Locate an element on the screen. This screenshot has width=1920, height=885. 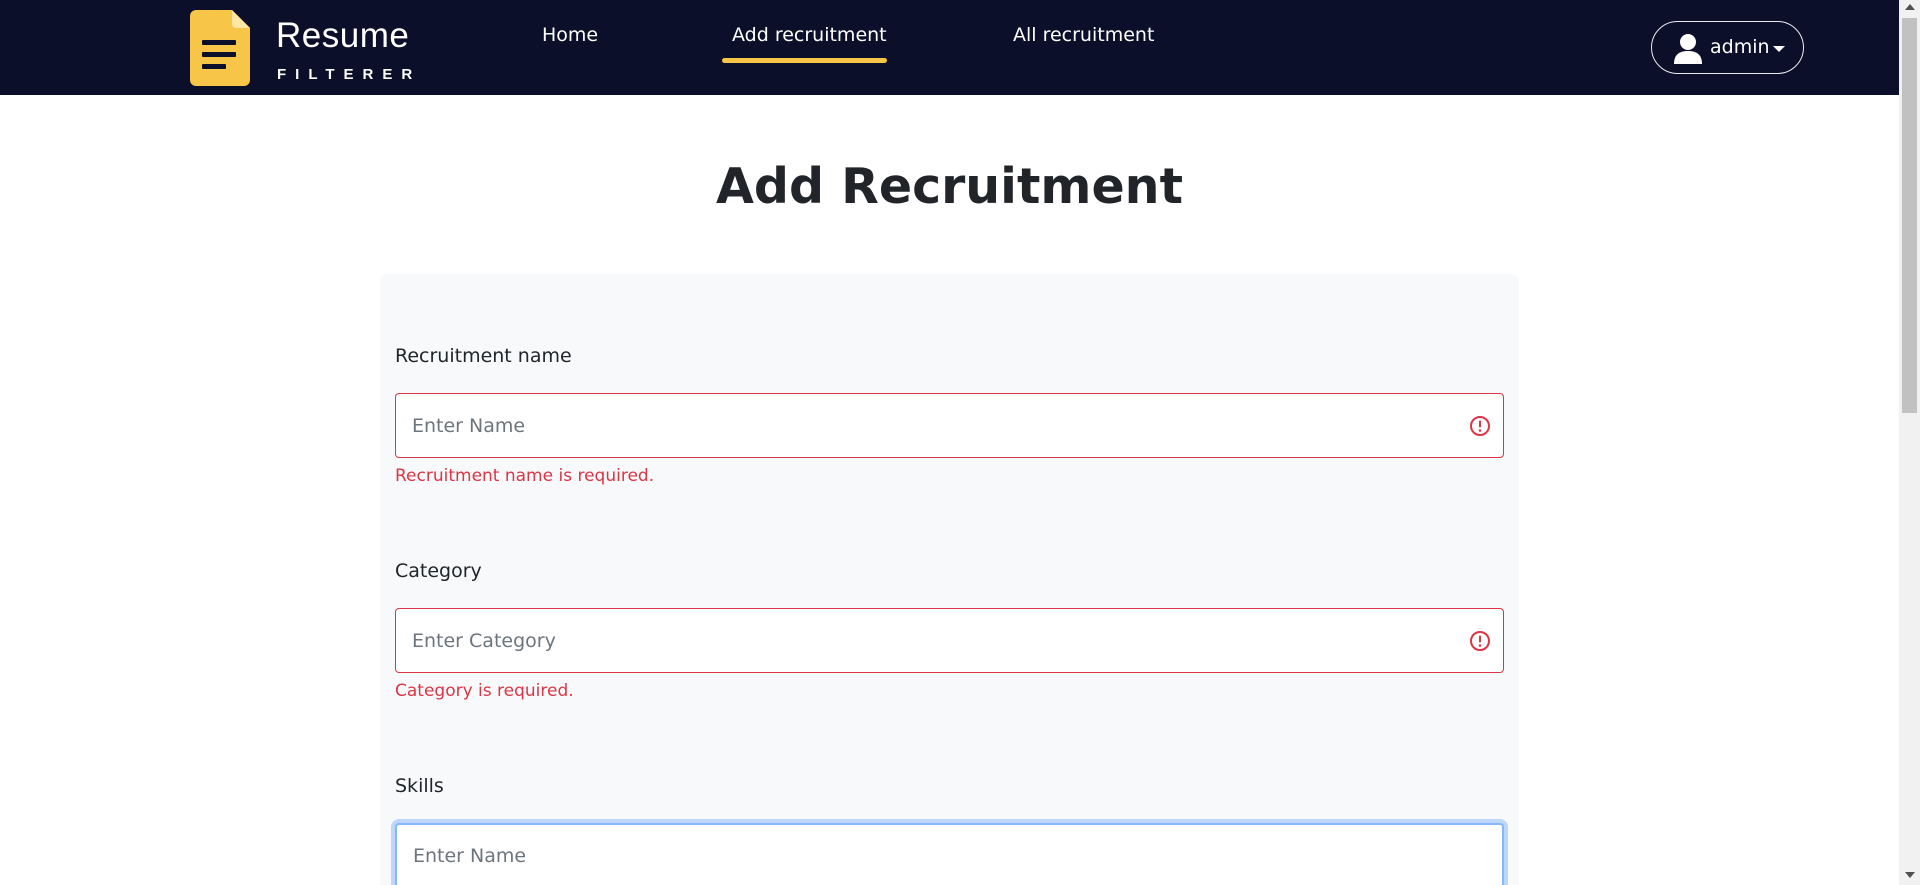
page-title: Add Recruitment is located at coordinates (949, 186).